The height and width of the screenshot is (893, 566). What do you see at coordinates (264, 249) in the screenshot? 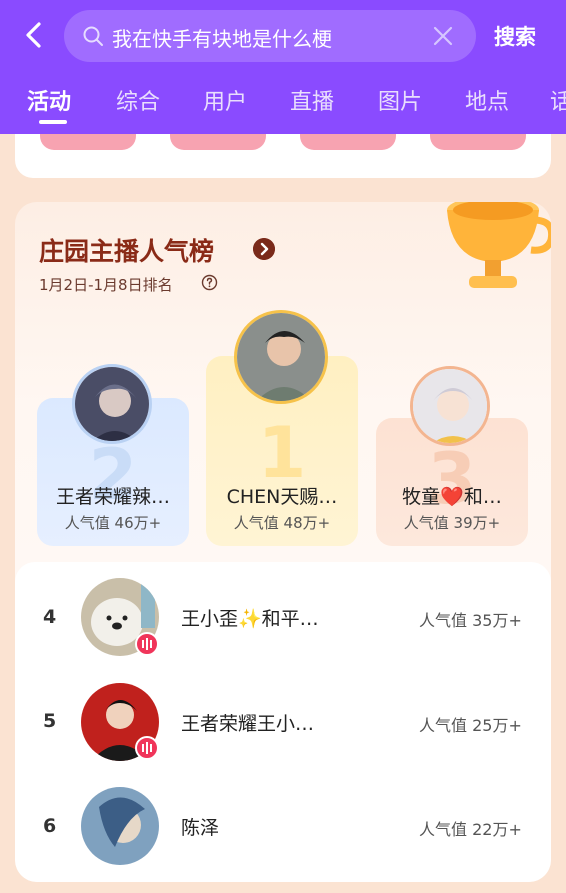
I see `chevron-right-icon` at bounding box center [264, 249].